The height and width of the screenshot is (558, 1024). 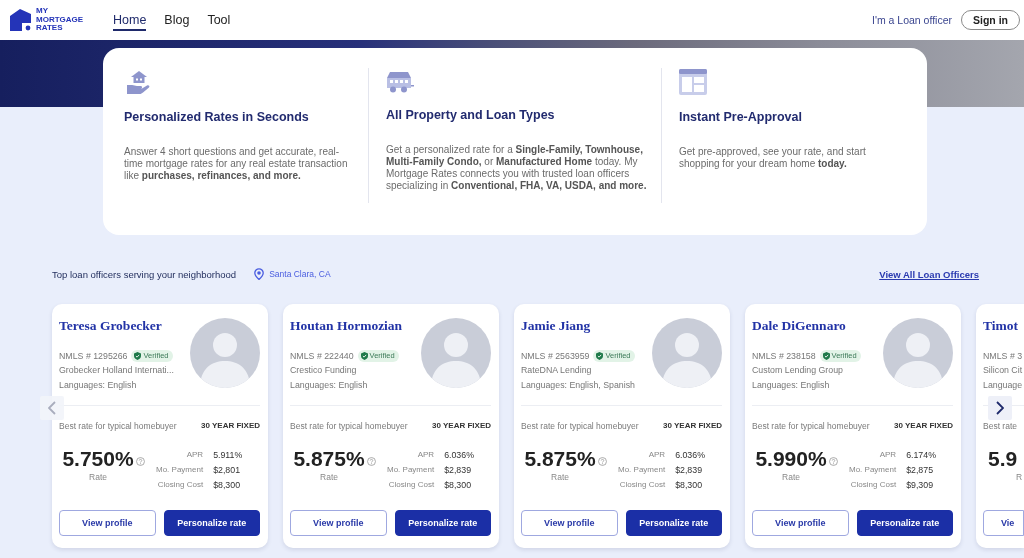 I want to click on nmls-number: NMLS # 3, so click(x=1003, y=355).